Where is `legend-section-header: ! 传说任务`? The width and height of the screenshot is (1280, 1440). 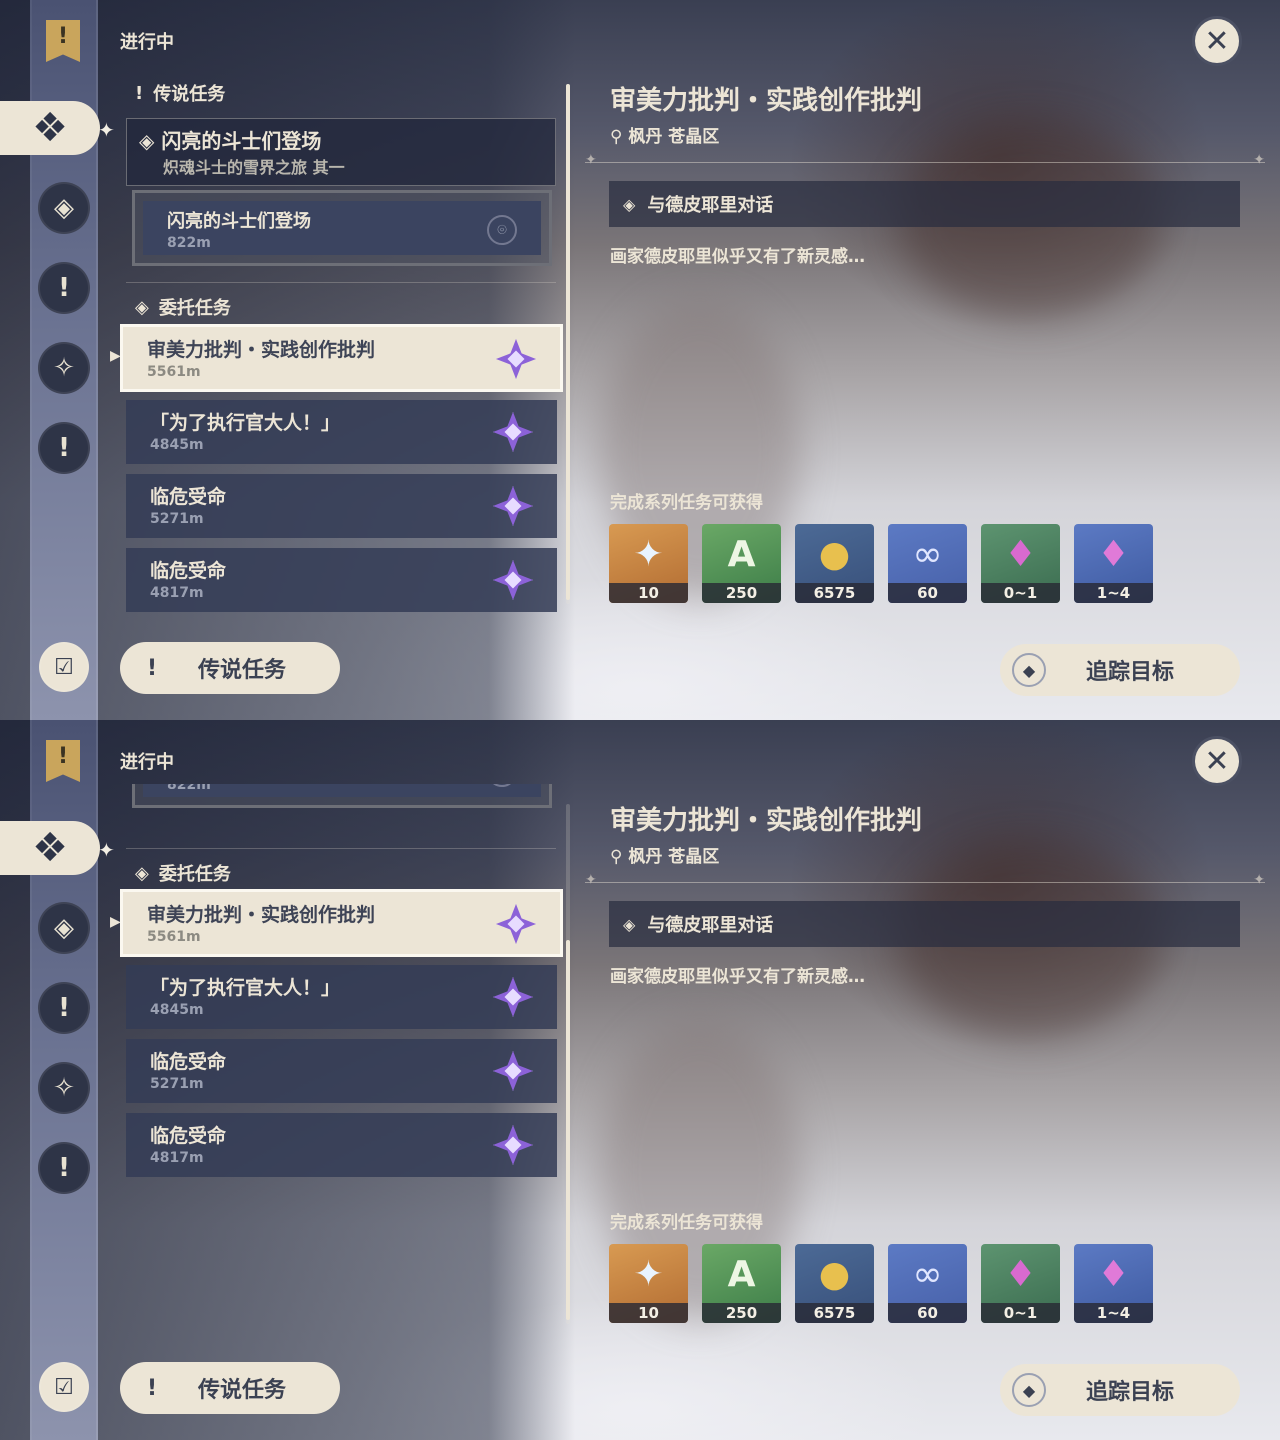 legend-section-header: ! 传说任务 is located at coordinates (180, 93).